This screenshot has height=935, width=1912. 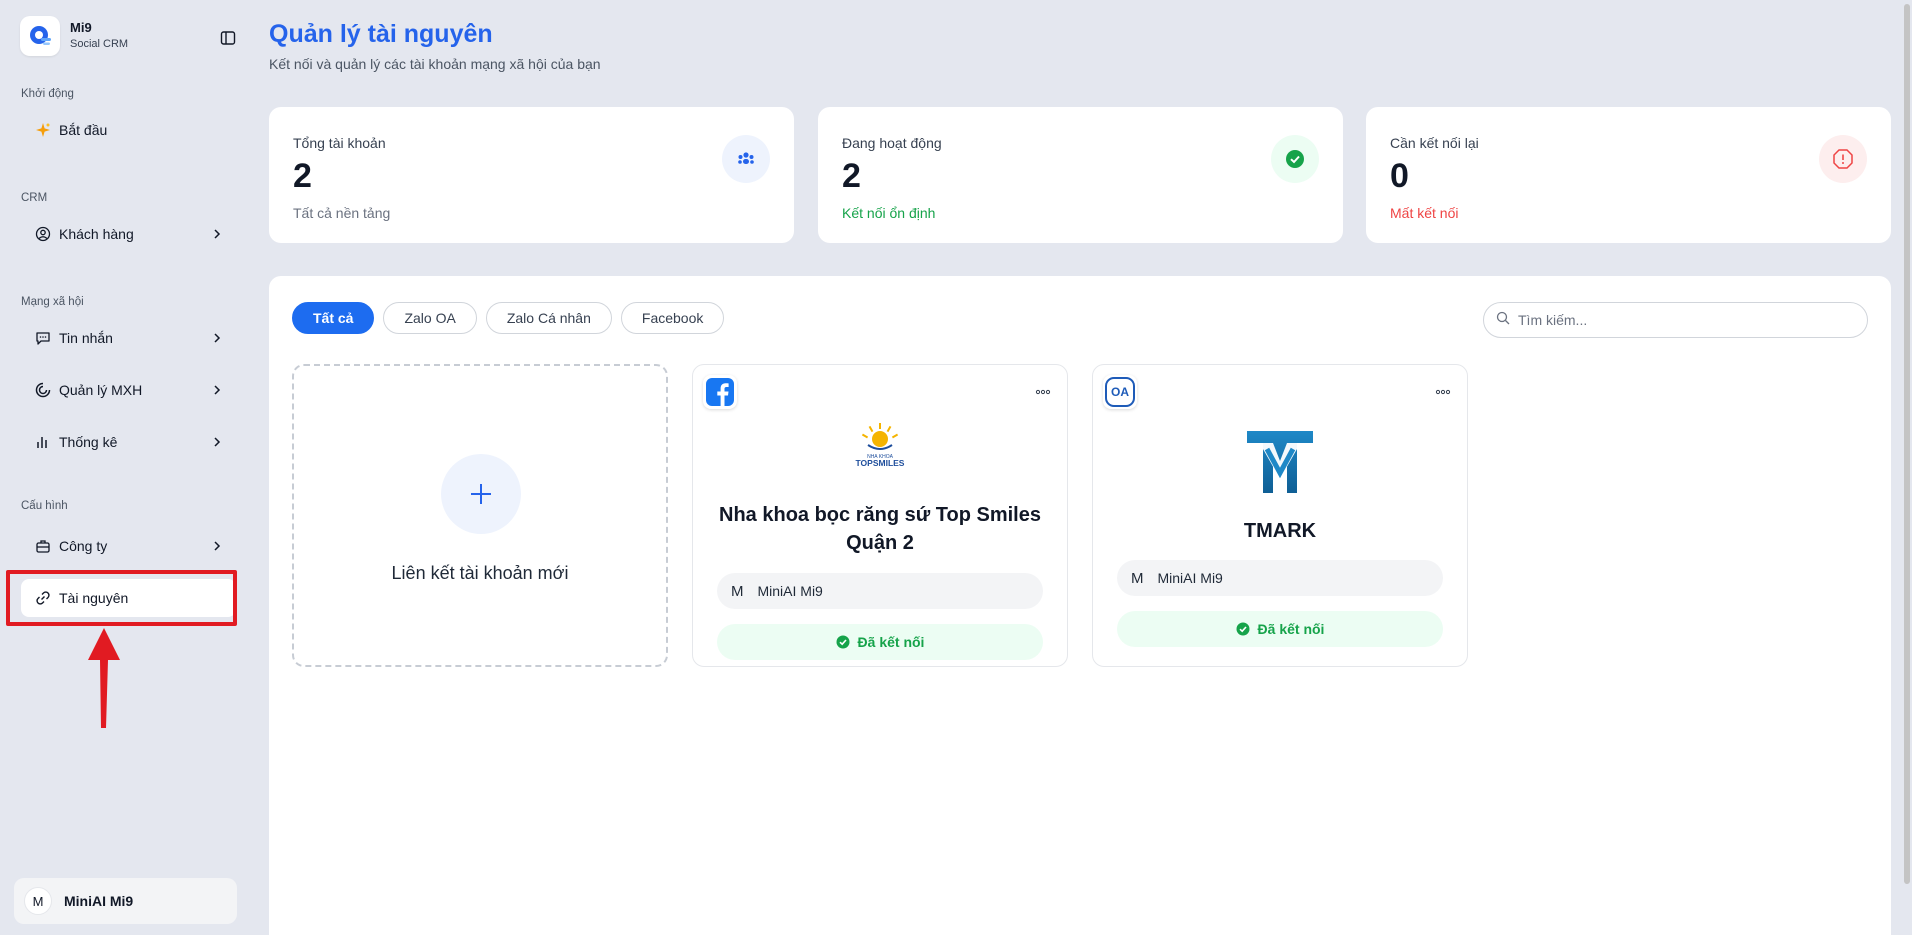 I want to click on tab-zalo-personal: Zalo Cá nhân, so click(x=548, y=318).